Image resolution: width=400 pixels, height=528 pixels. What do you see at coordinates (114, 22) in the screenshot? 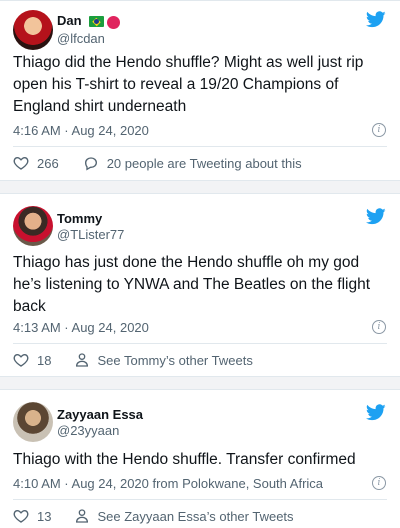
I see `red-circle-icon` at bounding box center [114, 22].